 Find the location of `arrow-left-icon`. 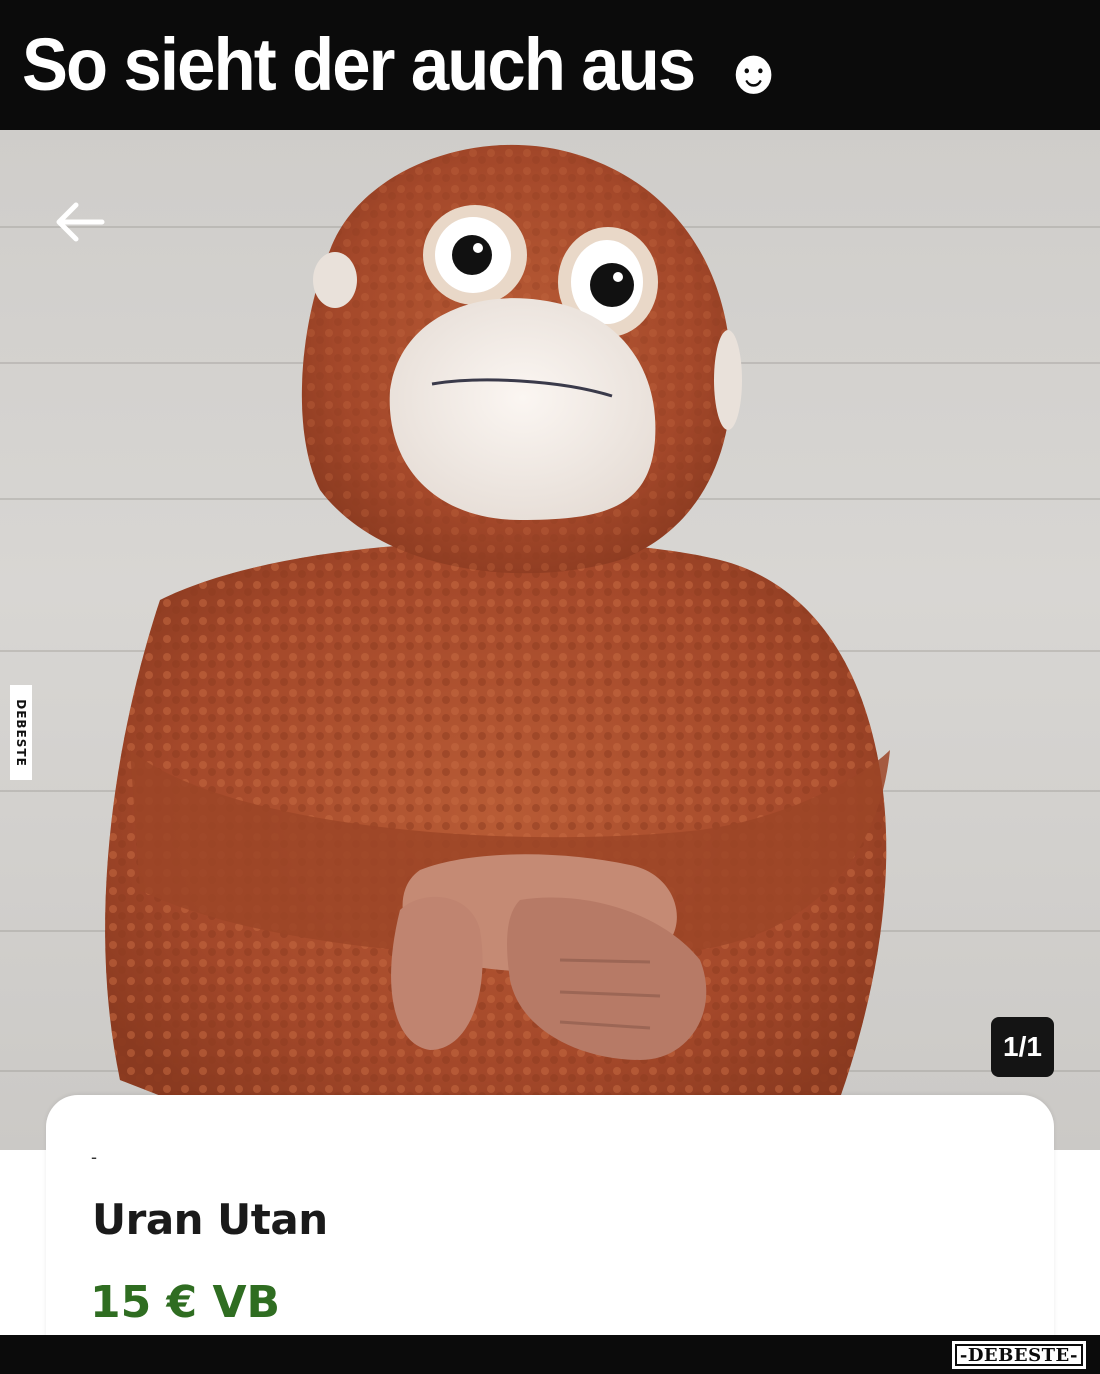

arrow-left-icon is located at coordinates (80, 222).